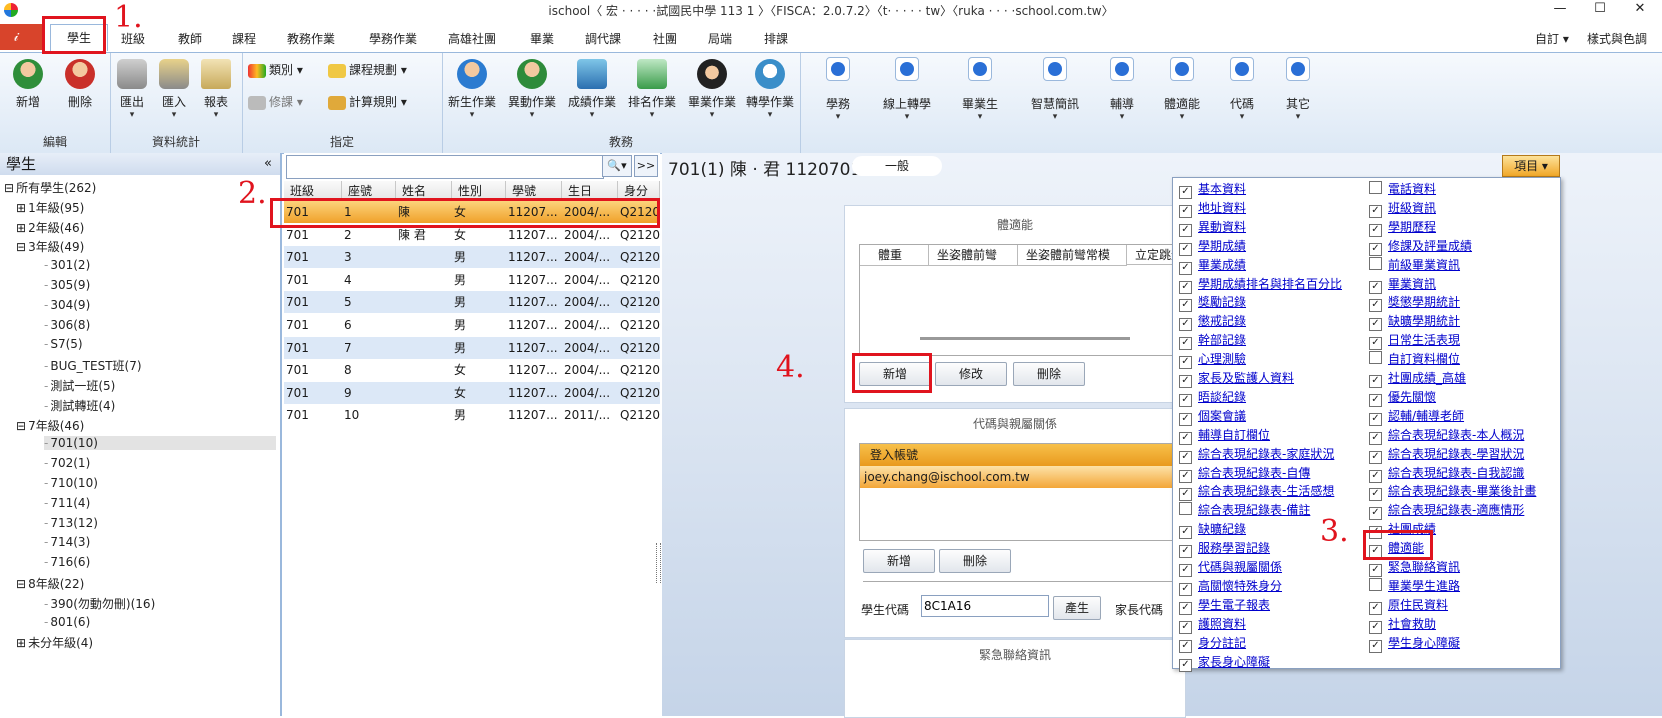 This screenshot has height=718, width=1662. I want to click on checklist-item-label: 社團成績_高雄, so click(1427, 378).